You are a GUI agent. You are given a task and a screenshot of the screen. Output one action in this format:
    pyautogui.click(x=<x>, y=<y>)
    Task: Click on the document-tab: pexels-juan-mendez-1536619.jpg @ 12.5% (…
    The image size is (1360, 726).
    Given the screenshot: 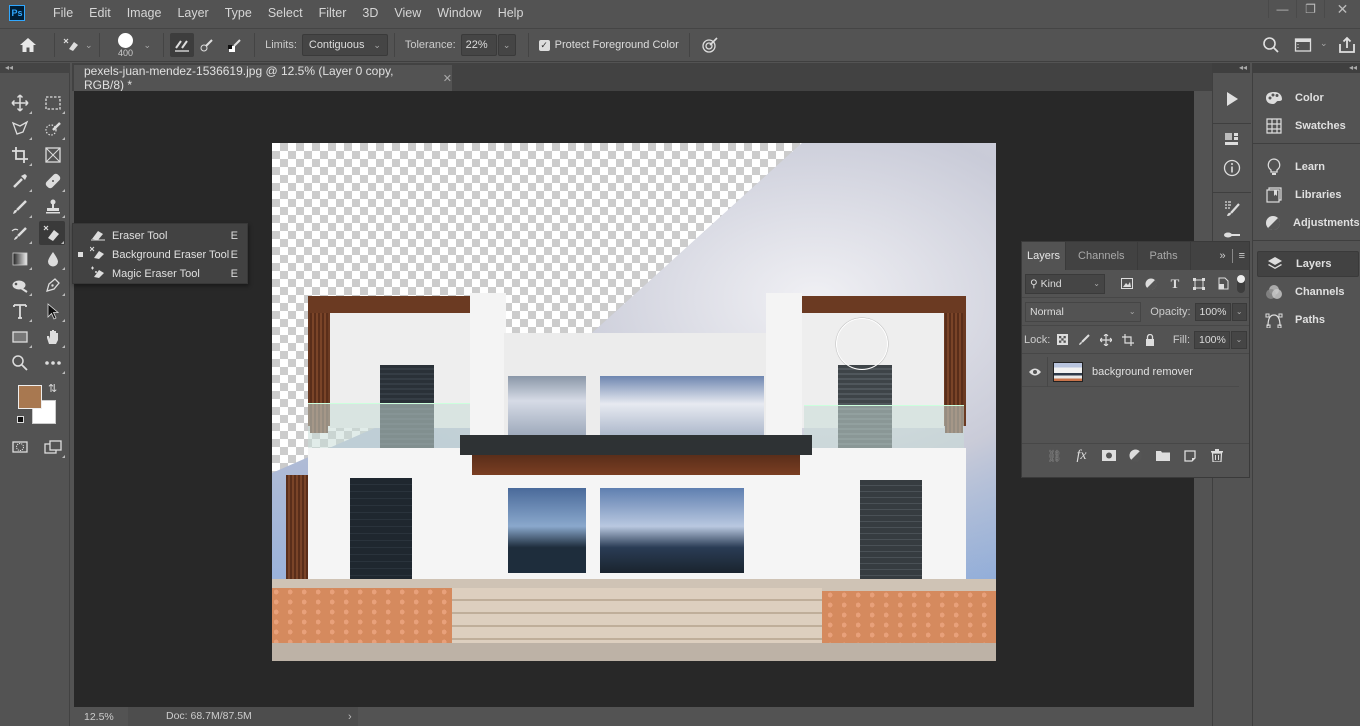 What is the action you would take?
    pyautogui.click(x=263, y=78)
    